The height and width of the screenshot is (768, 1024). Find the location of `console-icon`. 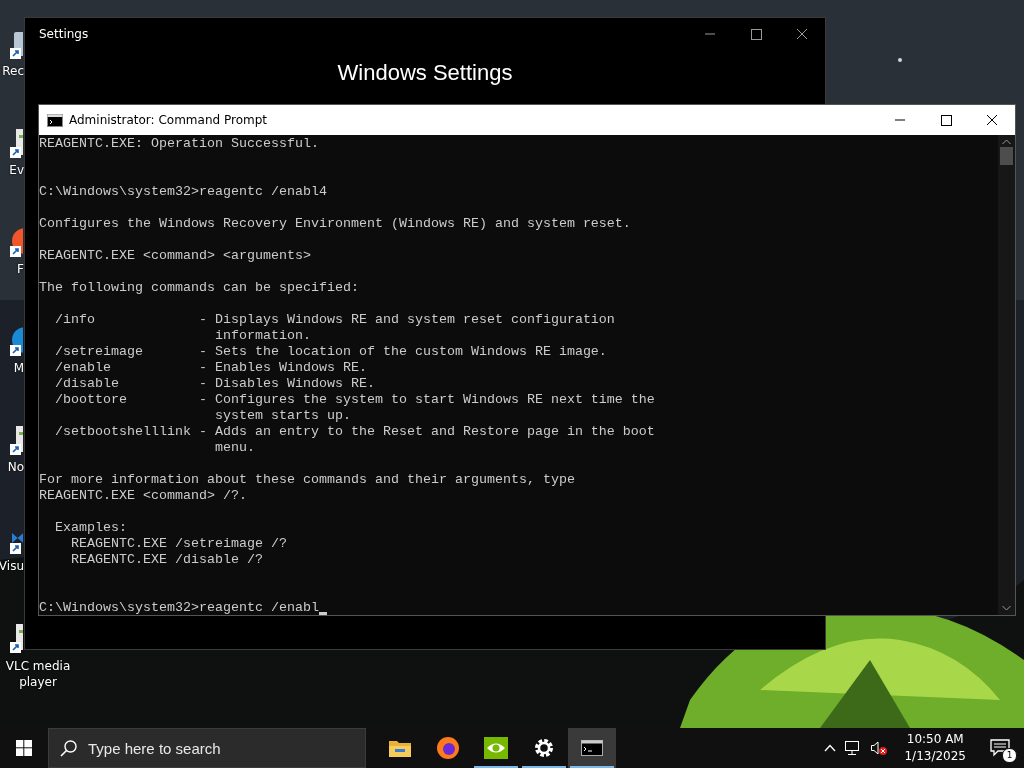

console-icon is located at coordinates (55, 120).